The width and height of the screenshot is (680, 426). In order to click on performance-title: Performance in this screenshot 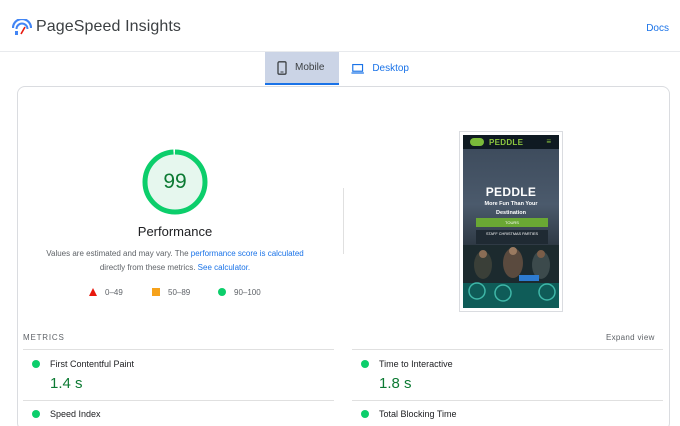, I will do `click(175, 231)`.